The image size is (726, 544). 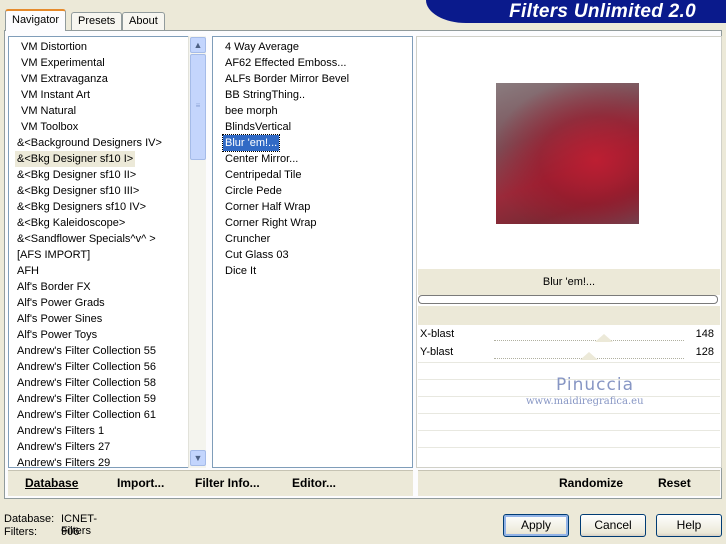 I want to click on category-item: Alf's Power Grads, so click(x=61, y=303).